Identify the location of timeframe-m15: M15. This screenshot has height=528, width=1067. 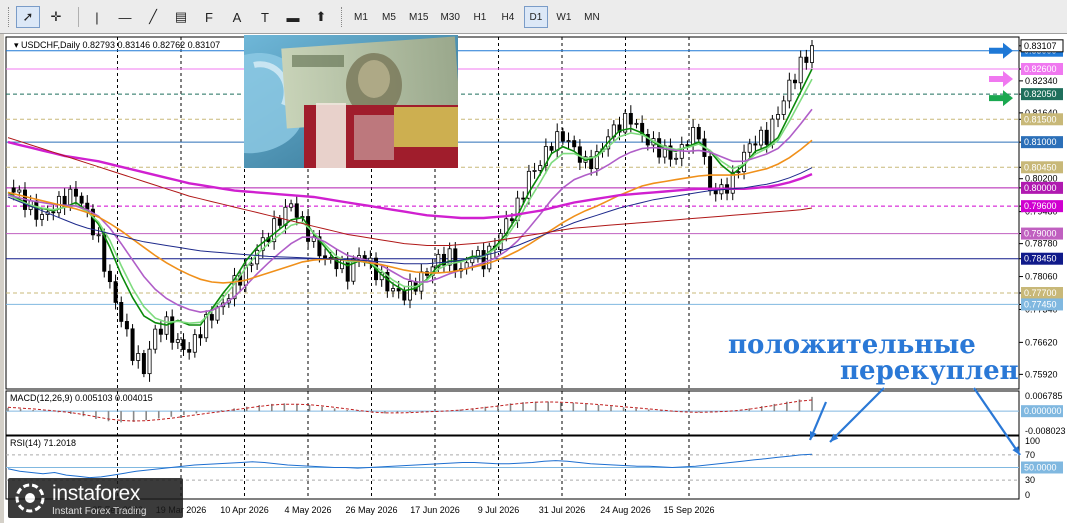
(418, 17).